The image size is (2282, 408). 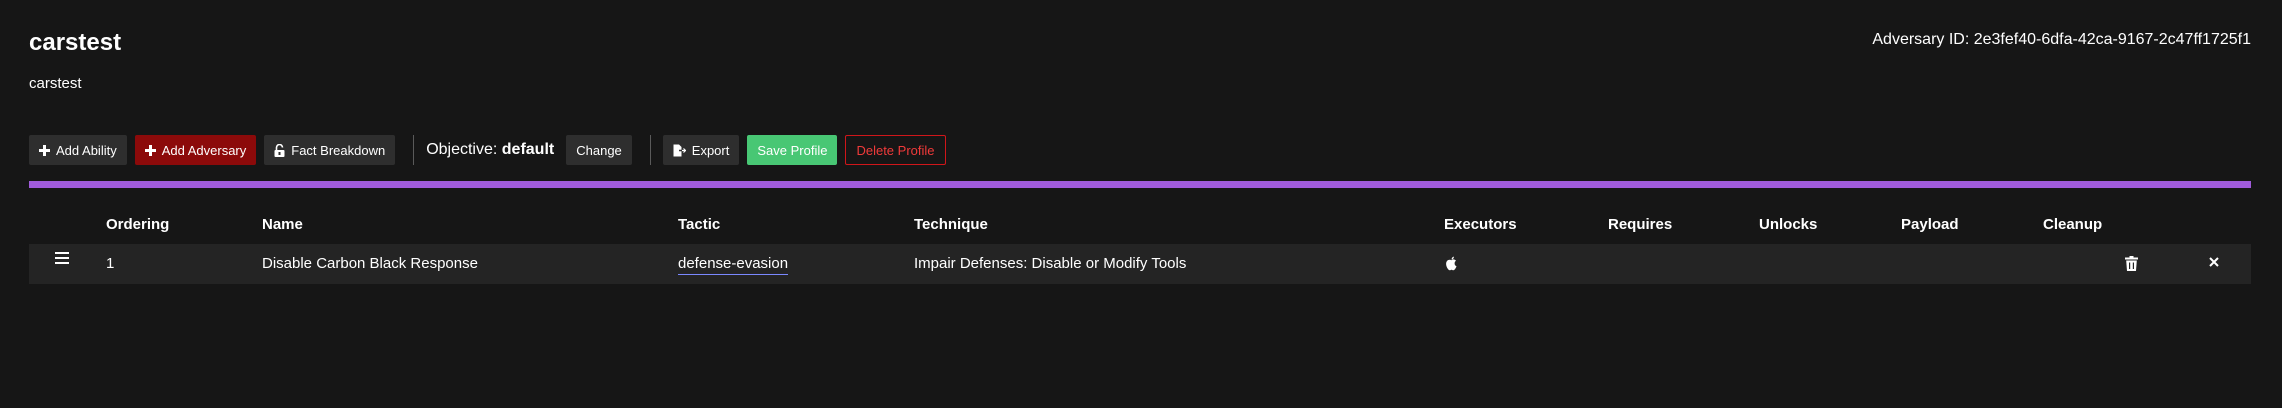 What do you see at coordinates (1788, 224) in the screenshot?
I see `header-unlocks: Unlocks` at bounding box center [1788, 224].